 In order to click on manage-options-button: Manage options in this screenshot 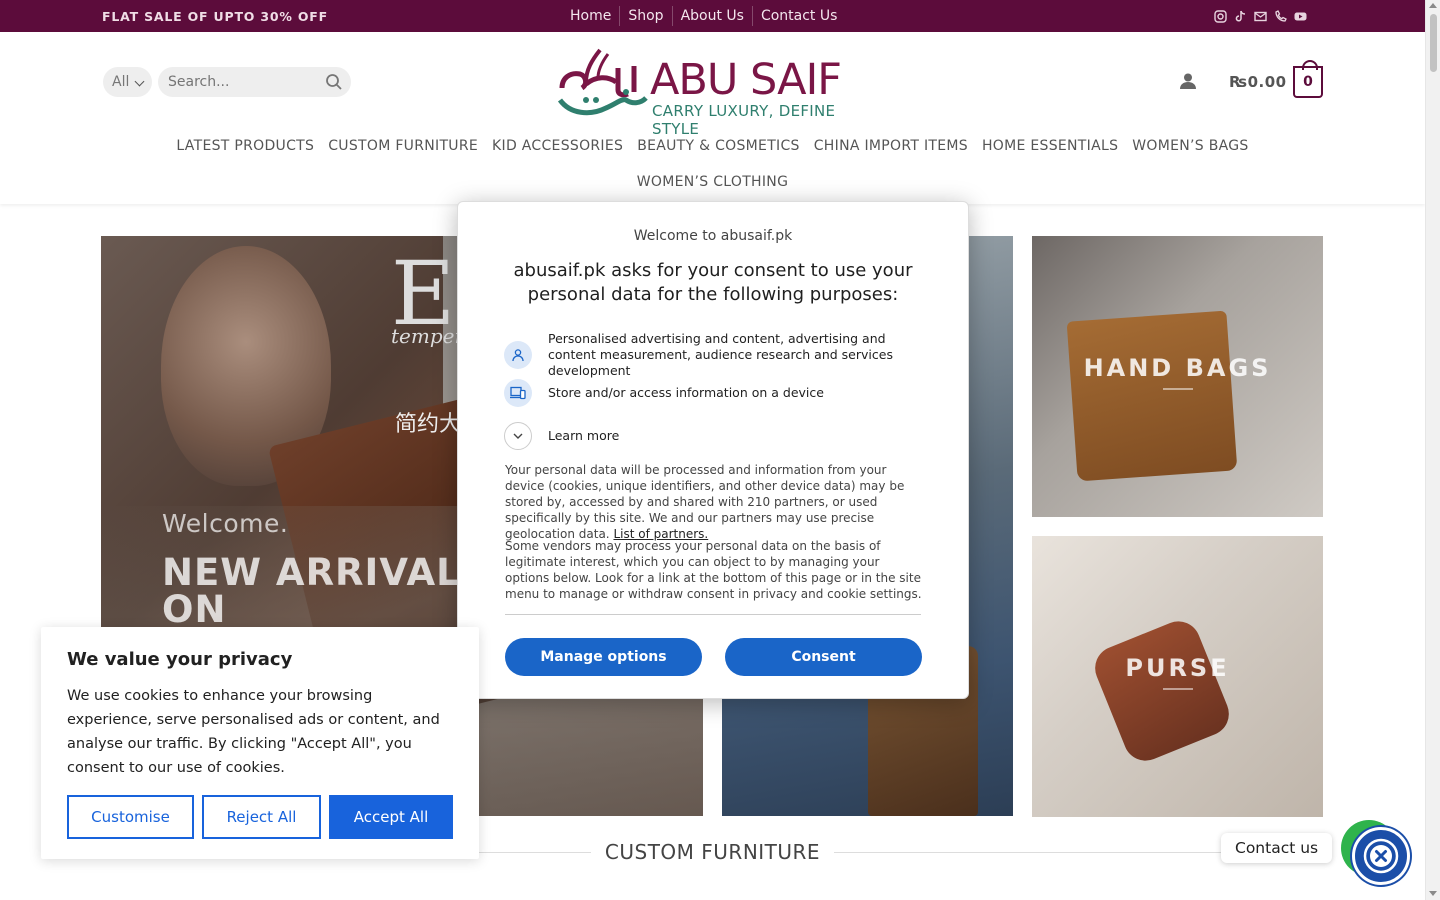, I will do `click(603, 657)`.